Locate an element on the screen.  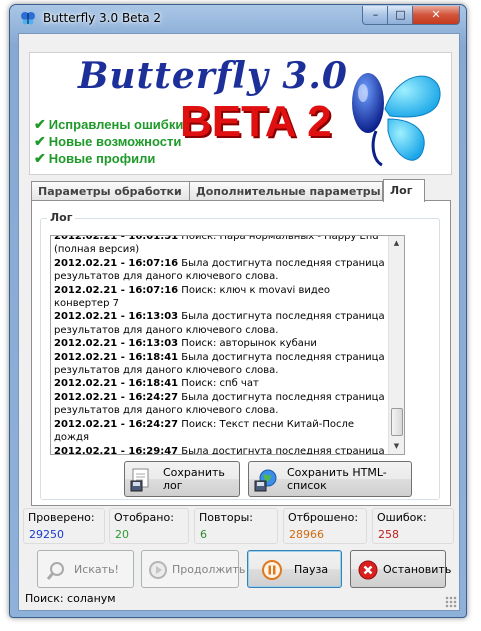
stop-icon is located at coordinates (368, 570).